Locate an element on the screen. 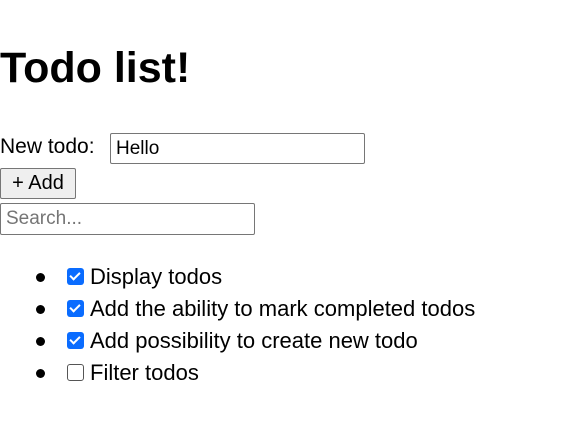  todo-text: Add the ability to mark completed todos is located at coordinates (283, 308).